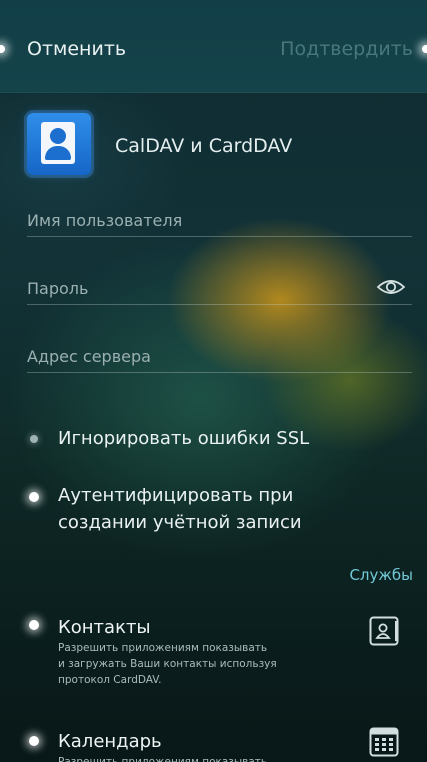 The width and height of the screenshot is (427, 762). Describe the element at coordinates (176, 495) in the screenshot. I see `authenticate-label-line1: Аутентифицировать при` at that location.